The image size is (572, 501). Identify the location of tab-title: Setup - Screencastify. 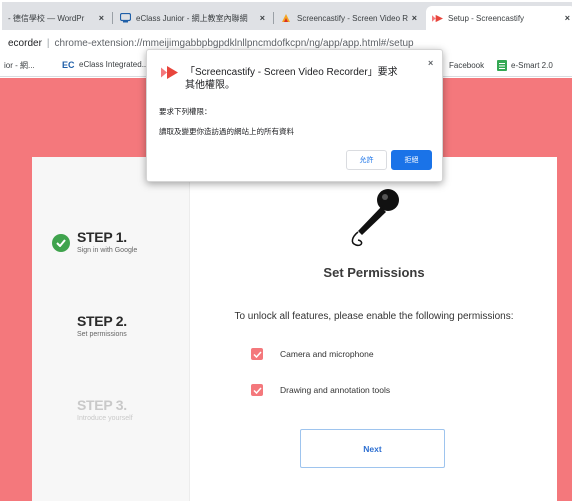
(486, 18).